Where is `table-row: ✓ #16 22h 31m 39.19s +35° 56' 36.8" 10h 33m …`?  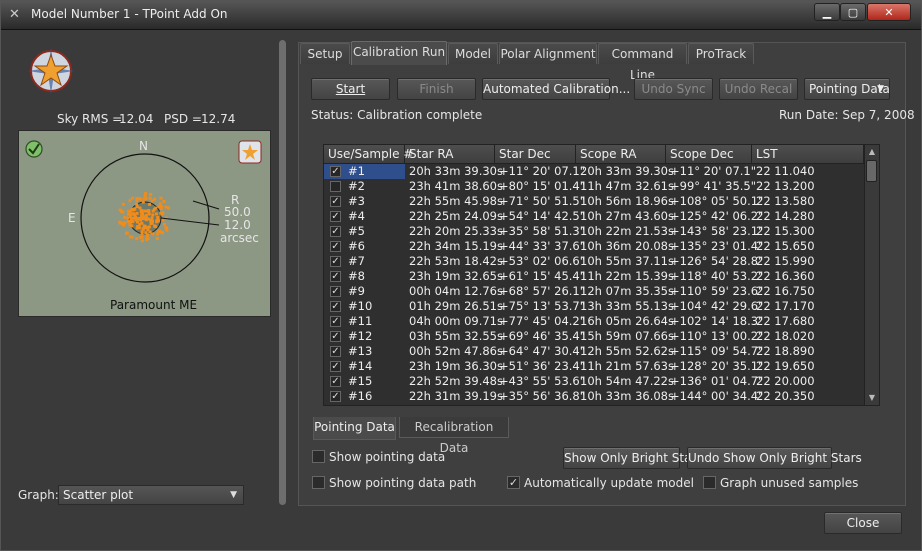
table-row: ✓ #16 22h 31m 39.19s +35° 56' 36.8" 10h 33m … is located at coordinates (594, 396).